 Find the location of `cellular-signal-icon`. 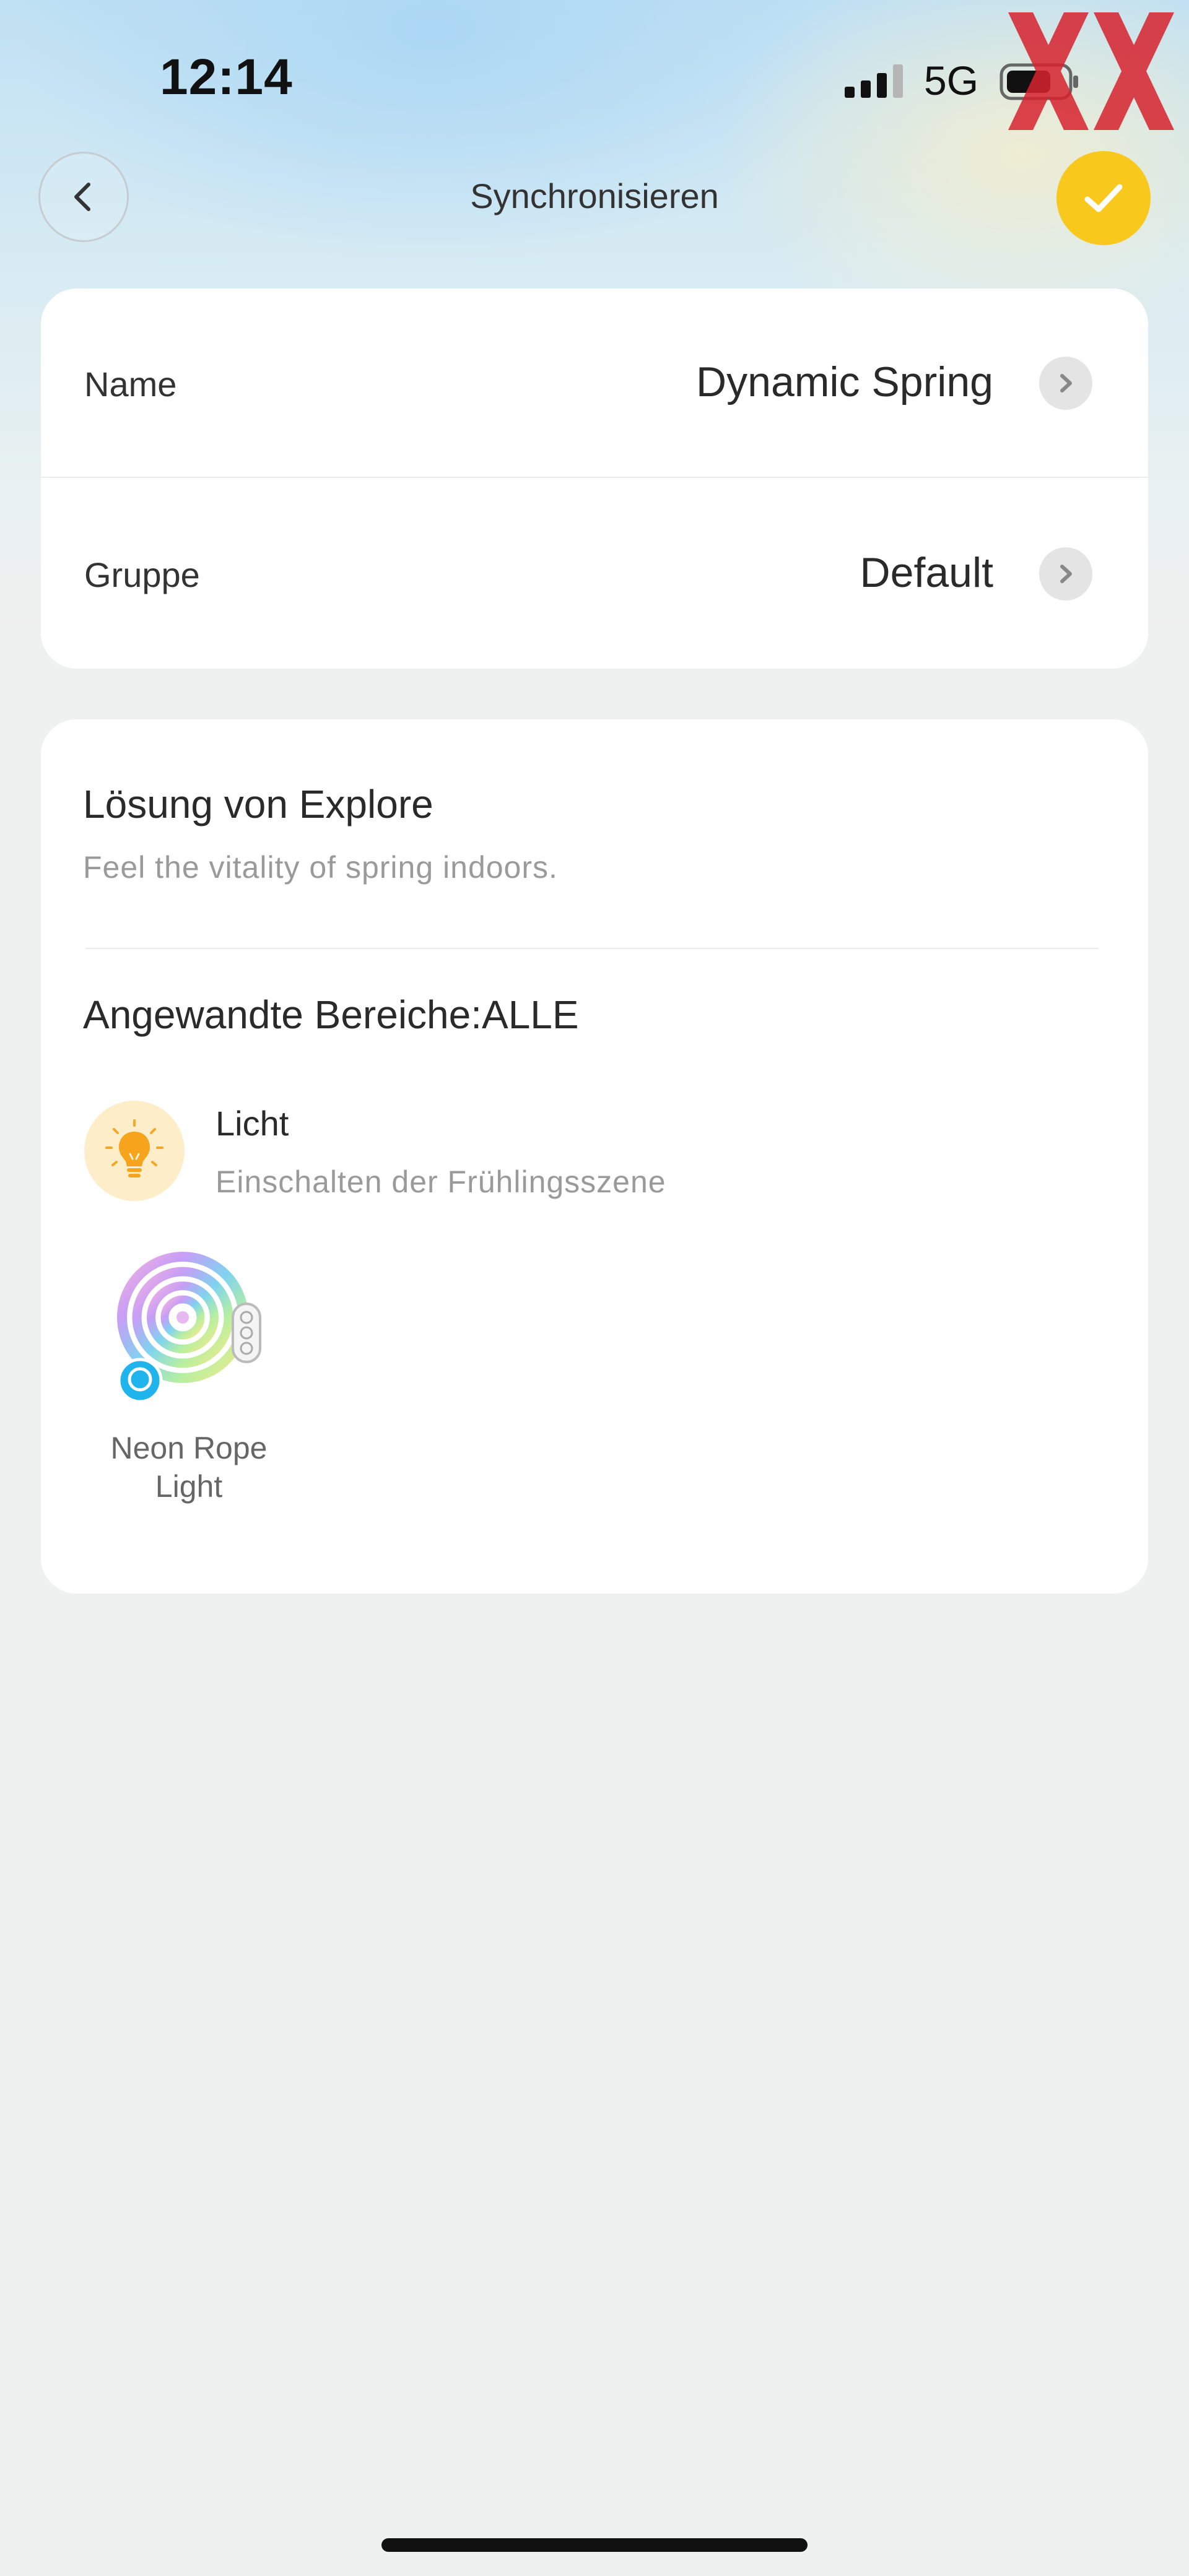

cellular-signal-icon is located at coordinates (874, 81).